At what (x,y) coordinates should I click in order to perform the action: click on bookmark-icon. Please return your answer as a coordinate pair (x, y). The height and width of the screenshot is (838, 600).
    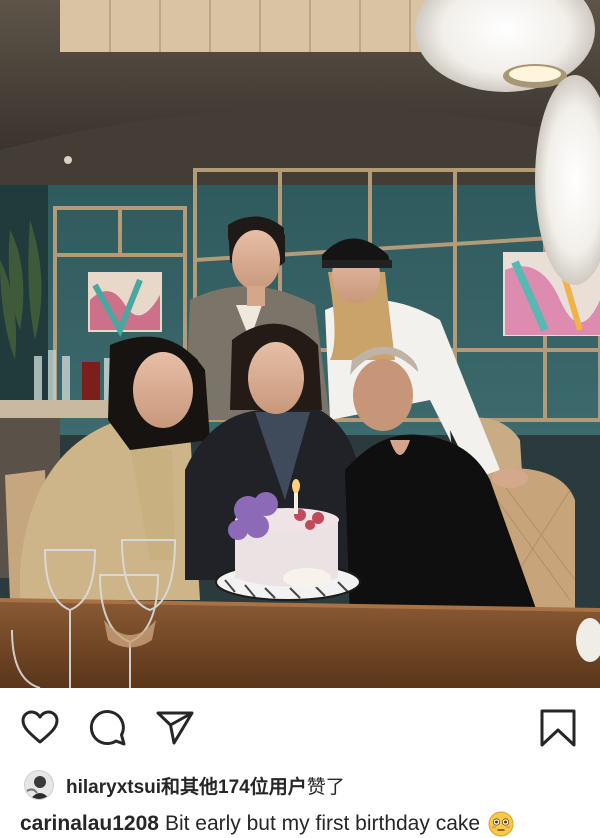
    Looking at the image, I should click on (558, 728).